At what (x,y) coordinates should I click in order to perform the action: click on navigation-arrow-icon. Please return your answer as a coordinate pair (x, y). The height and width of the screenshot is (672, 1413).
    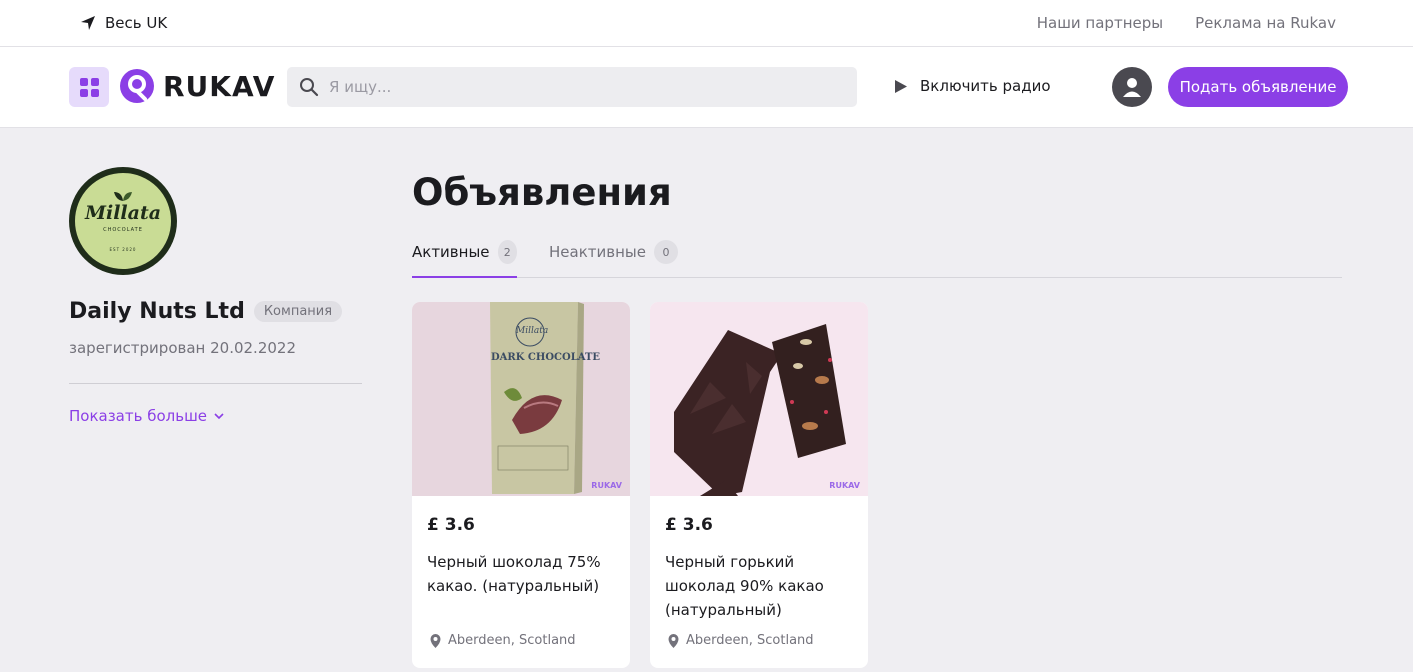
    Looking at the image, I should click on (88, 23).